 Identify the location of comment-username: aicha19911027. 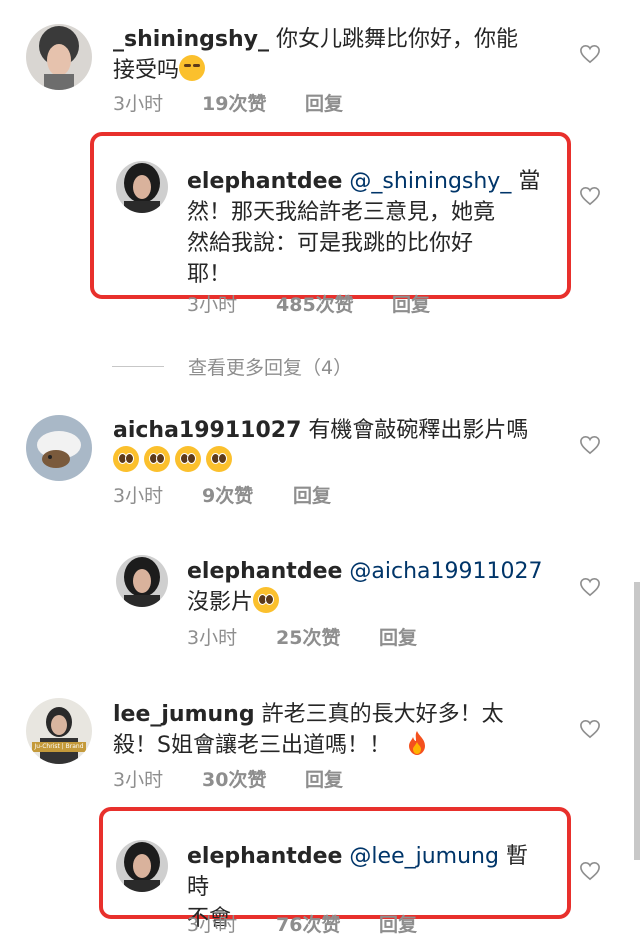
(207, 430).